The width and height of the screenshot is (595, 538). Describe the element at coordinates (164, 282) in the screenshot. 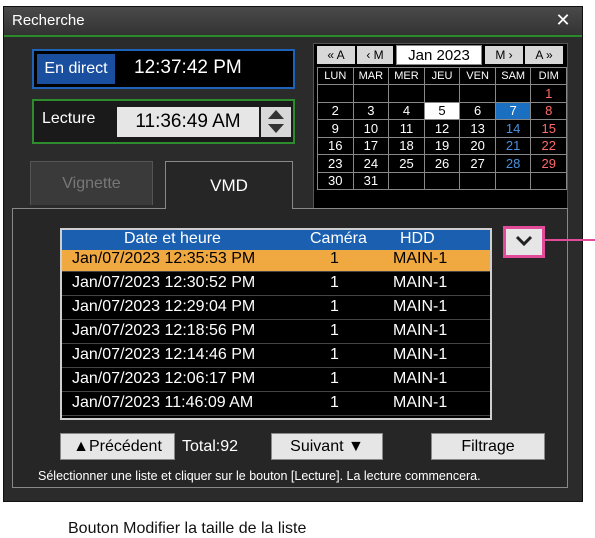

I see `cell-datetime: Jan/07/2023 12:30:52 PM` at that location.